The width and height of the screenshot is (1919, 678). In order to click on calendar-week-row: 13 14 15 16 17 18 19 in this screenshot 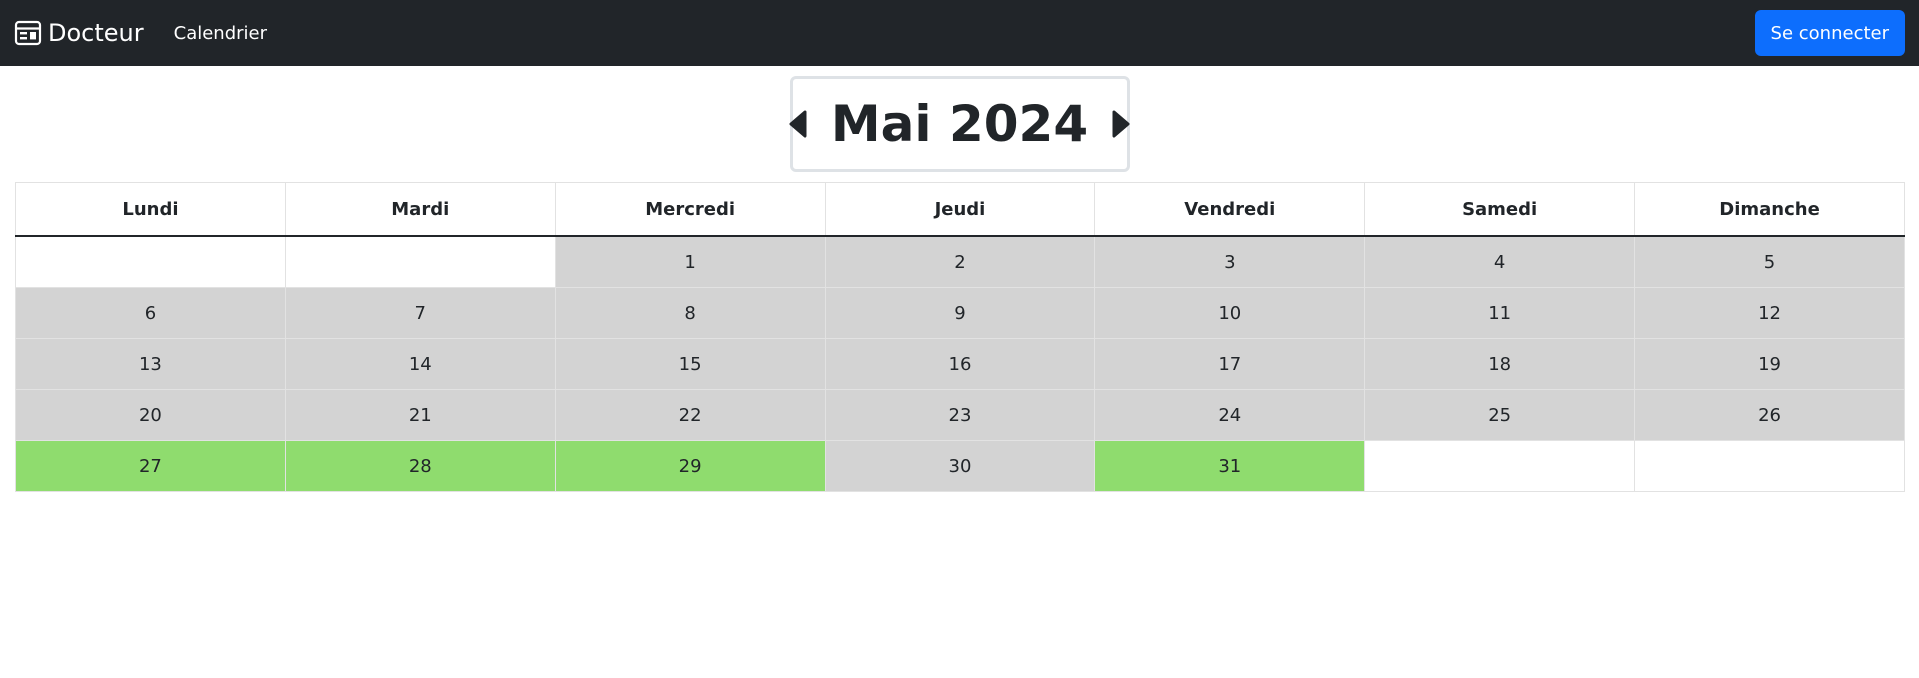, I will do `click(960, 364)`.